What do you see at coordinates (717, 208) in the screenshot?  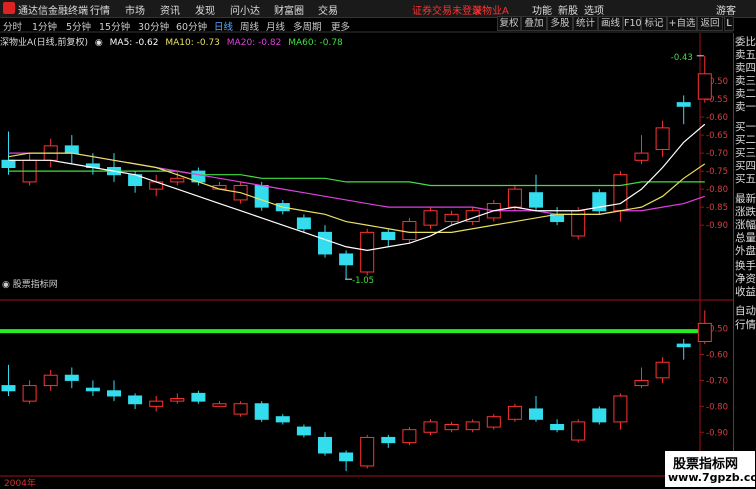 I see `y-tick-label: -0.85` at bounding box center [717, 208].